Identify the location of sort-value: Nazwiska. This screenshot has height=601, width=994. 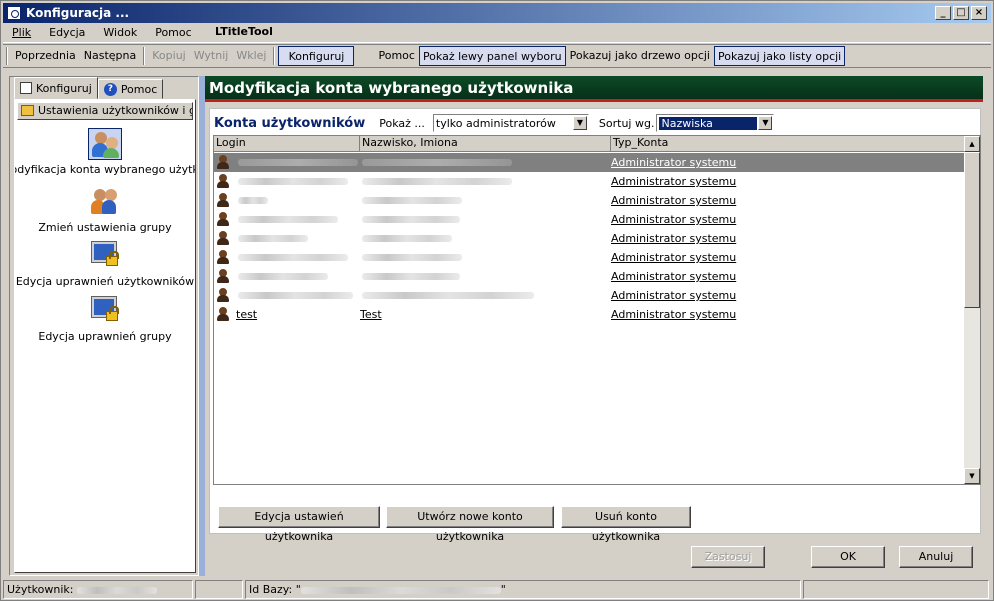
(708, 123).